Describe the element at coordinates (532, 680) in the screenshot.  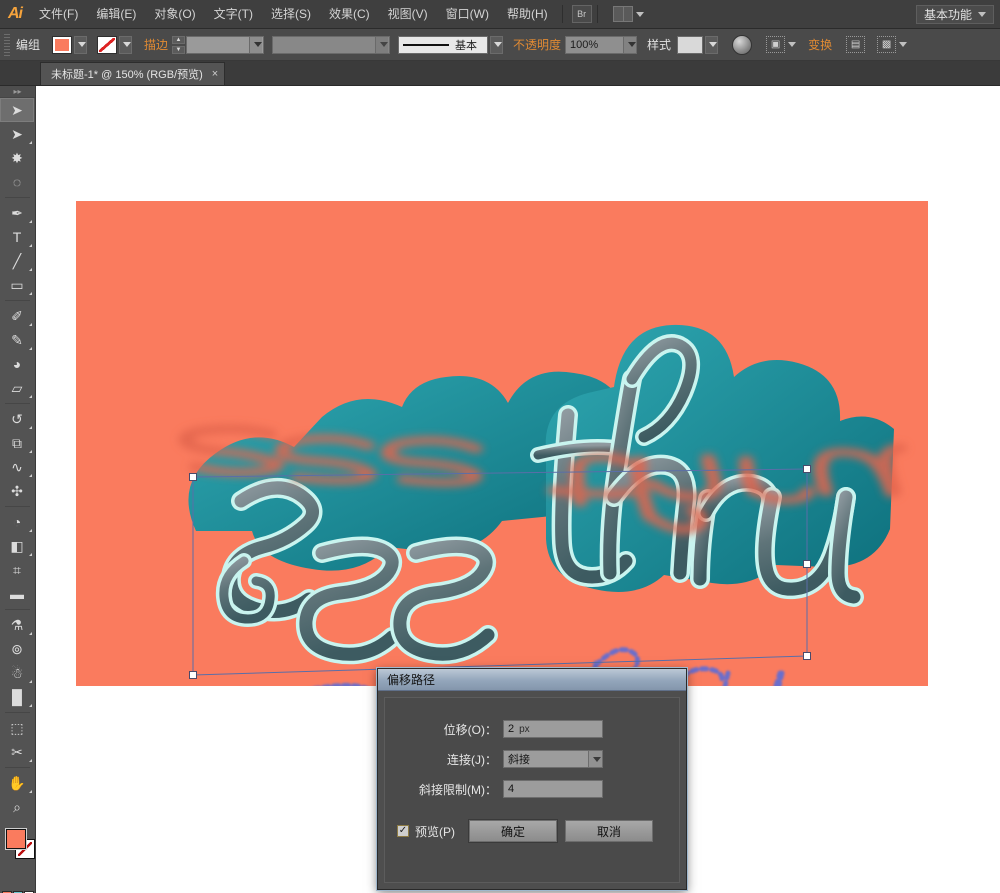
I see `dialog-title-bar: 偏移路径` at that location.